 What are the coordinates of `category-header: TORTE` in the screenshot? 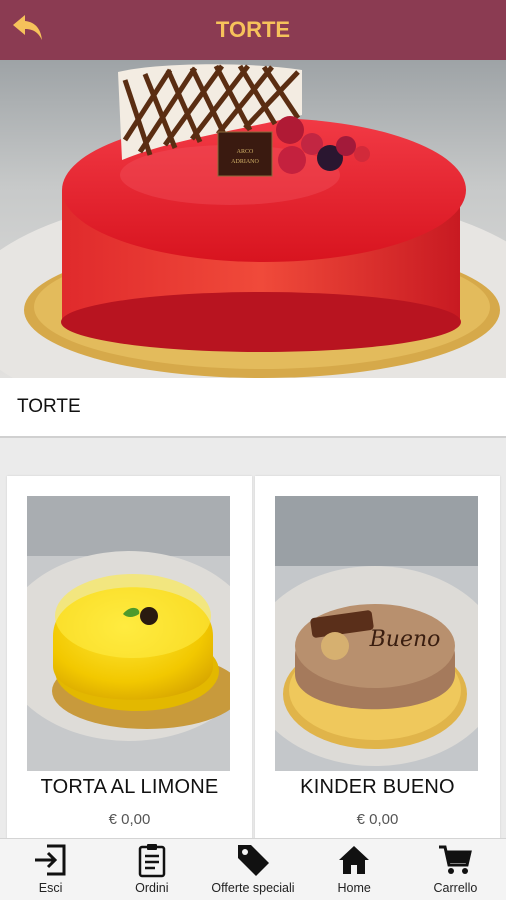 It's located at (253, 408).